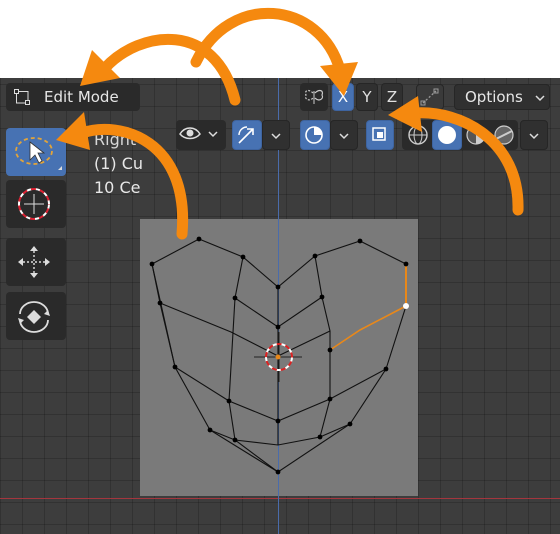  I want to click on solid-shading-button, so click(447, 135).